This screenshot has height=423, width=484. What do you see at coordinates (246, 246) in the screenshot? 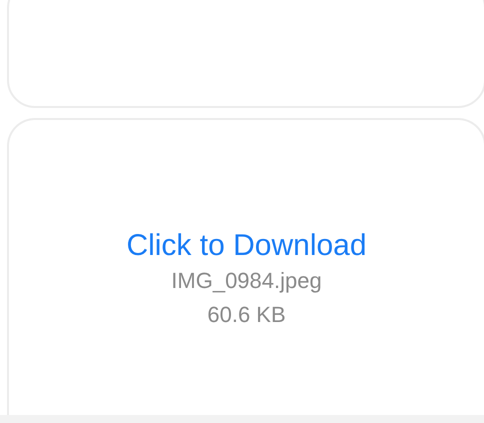
I see `download-link: Click to Download` at bounding box center [246, 246].